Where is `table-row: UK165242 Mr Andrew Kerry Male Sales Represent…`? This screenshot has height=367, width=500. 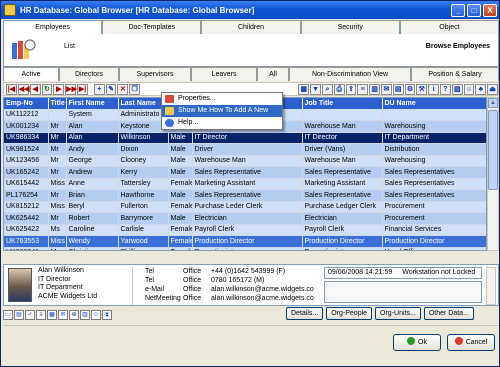 table-row: UK165242 Mr Andrew Kerry Male Sales Represent… is located at coordinates (245, 172).